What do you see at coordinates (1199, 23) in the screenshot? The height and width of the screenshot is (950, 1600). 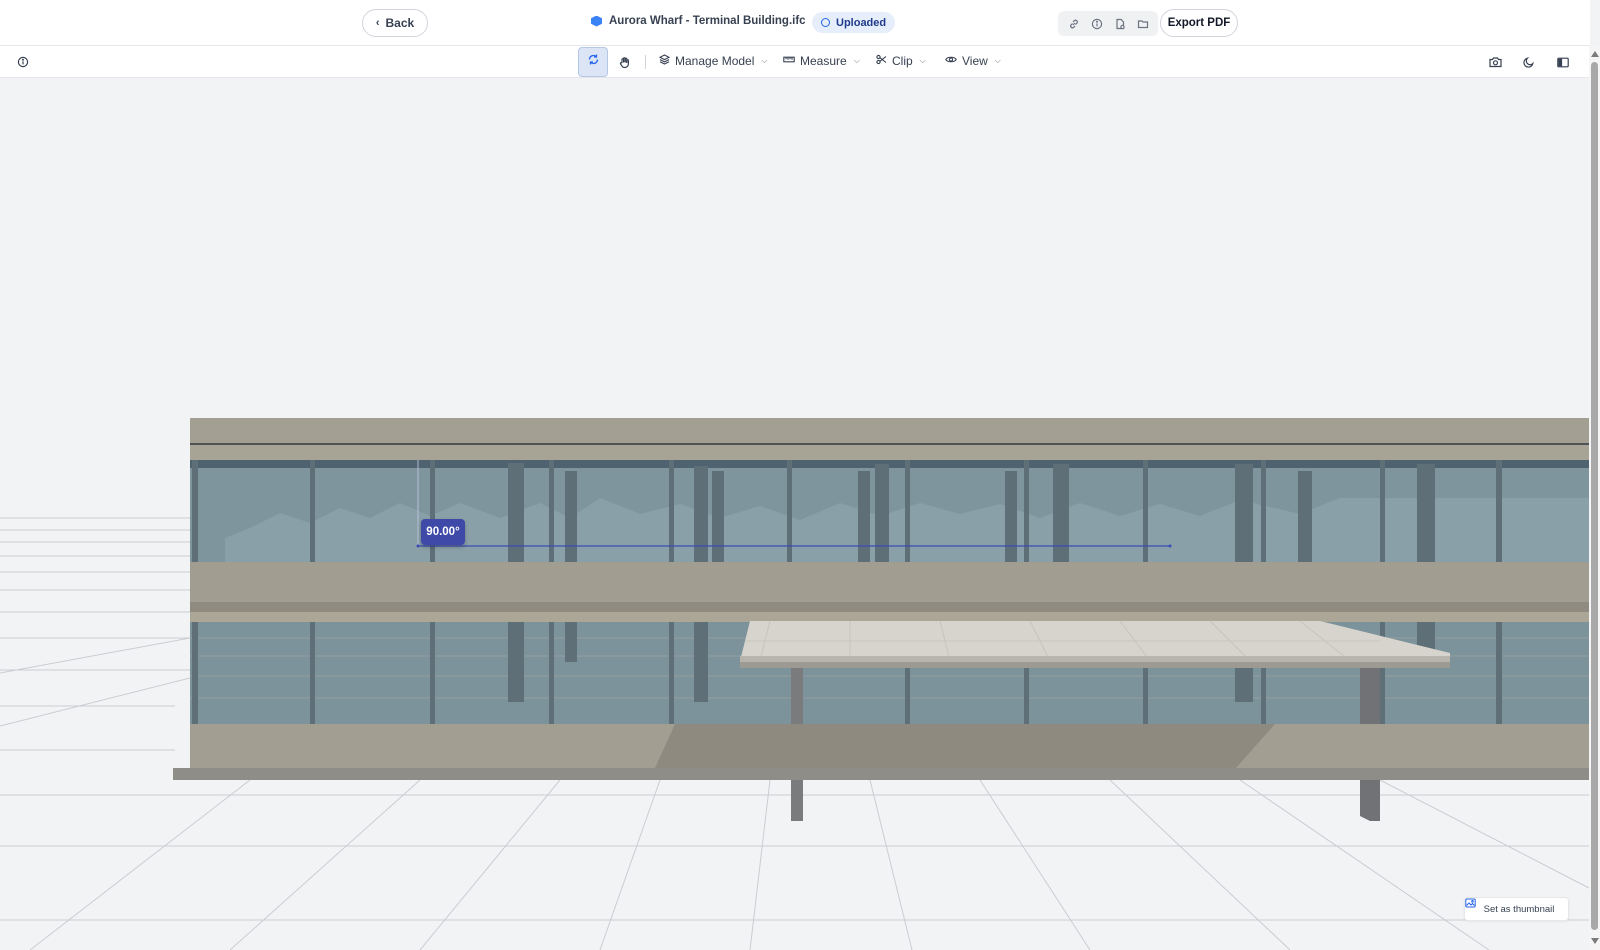 I see `export-pdf-button: Export PDF` at bounding box center [1199, 23].